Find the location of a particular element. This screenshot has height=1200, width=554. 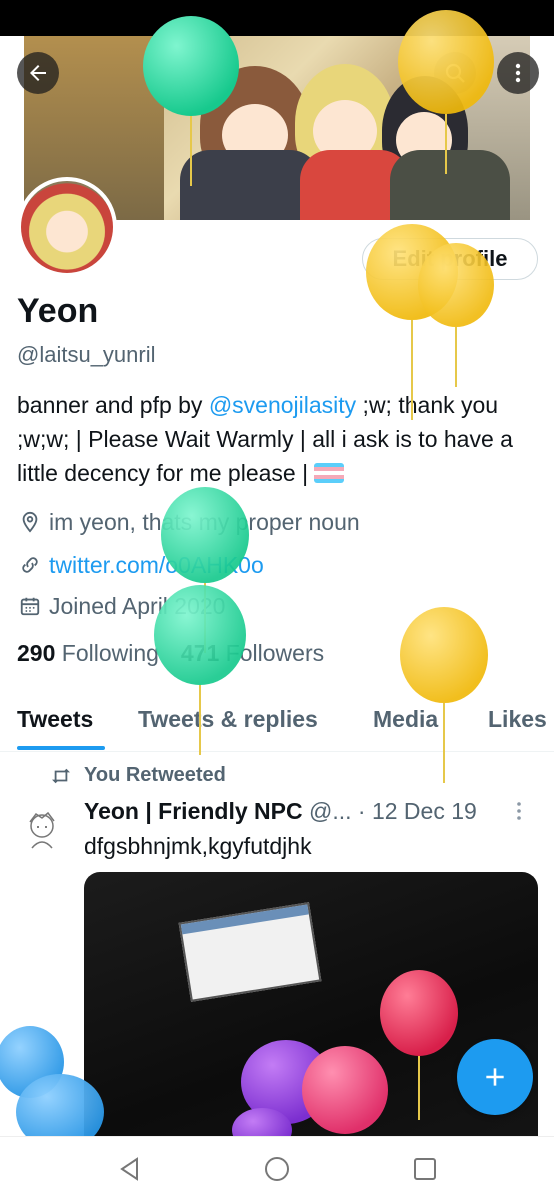

profile-website: twitter.com/o0AHK0o is located at coordinates (140, 565).